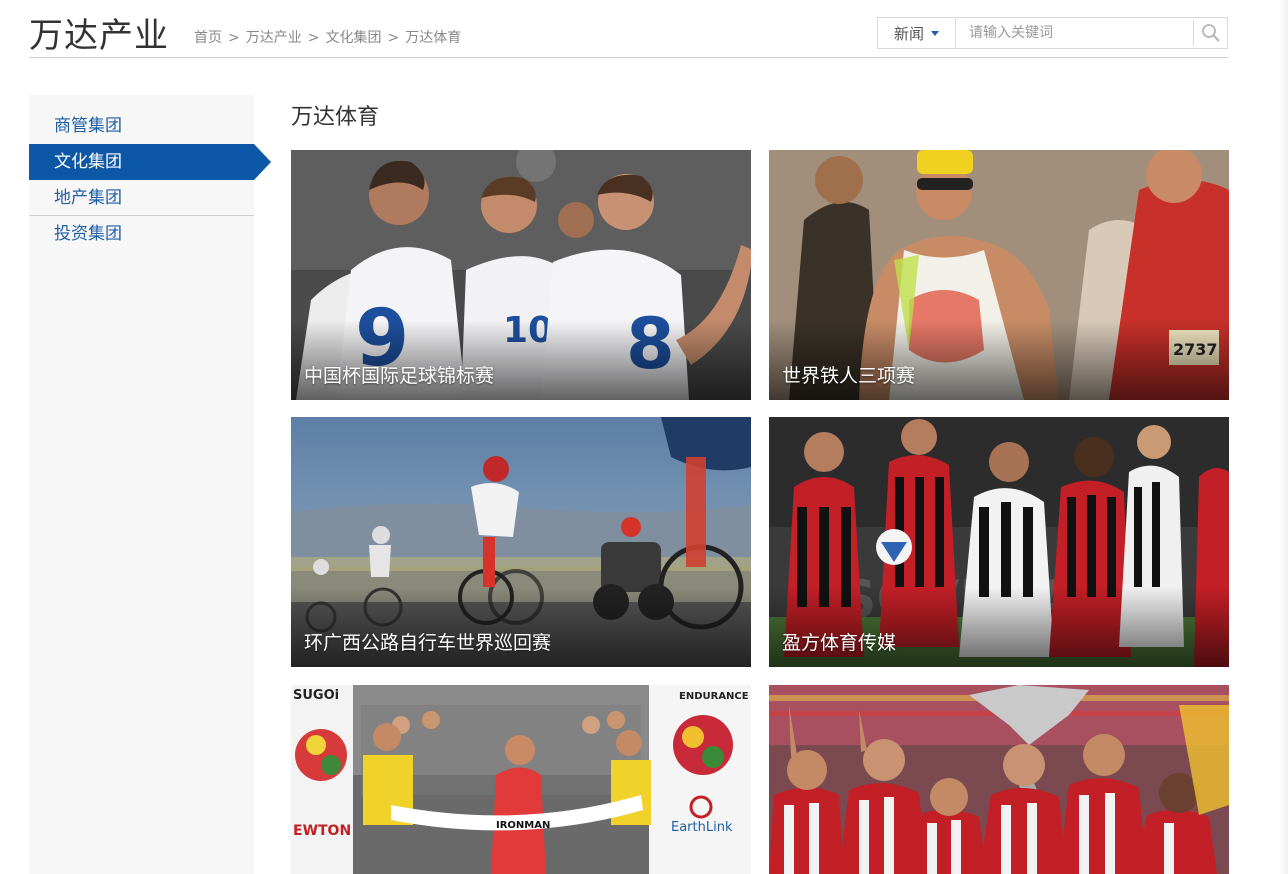  What do you see at coordinates (88, 126) in the screenshot?
I see `sidebar-item-label: 商管集团` at bounding box center [88, 126].